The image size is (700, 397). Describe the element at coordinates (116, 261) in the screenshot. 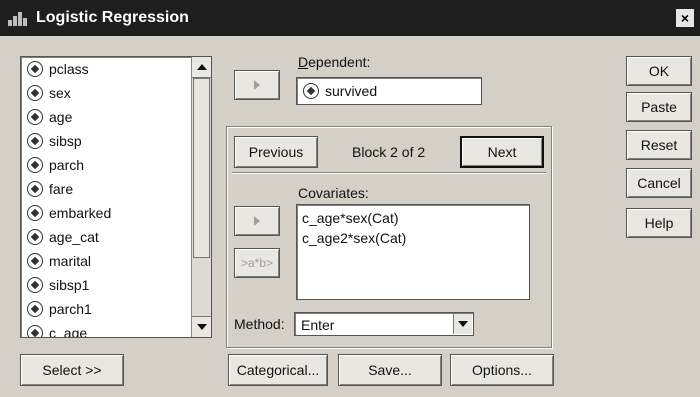

I see `list-item: marital` at that location.